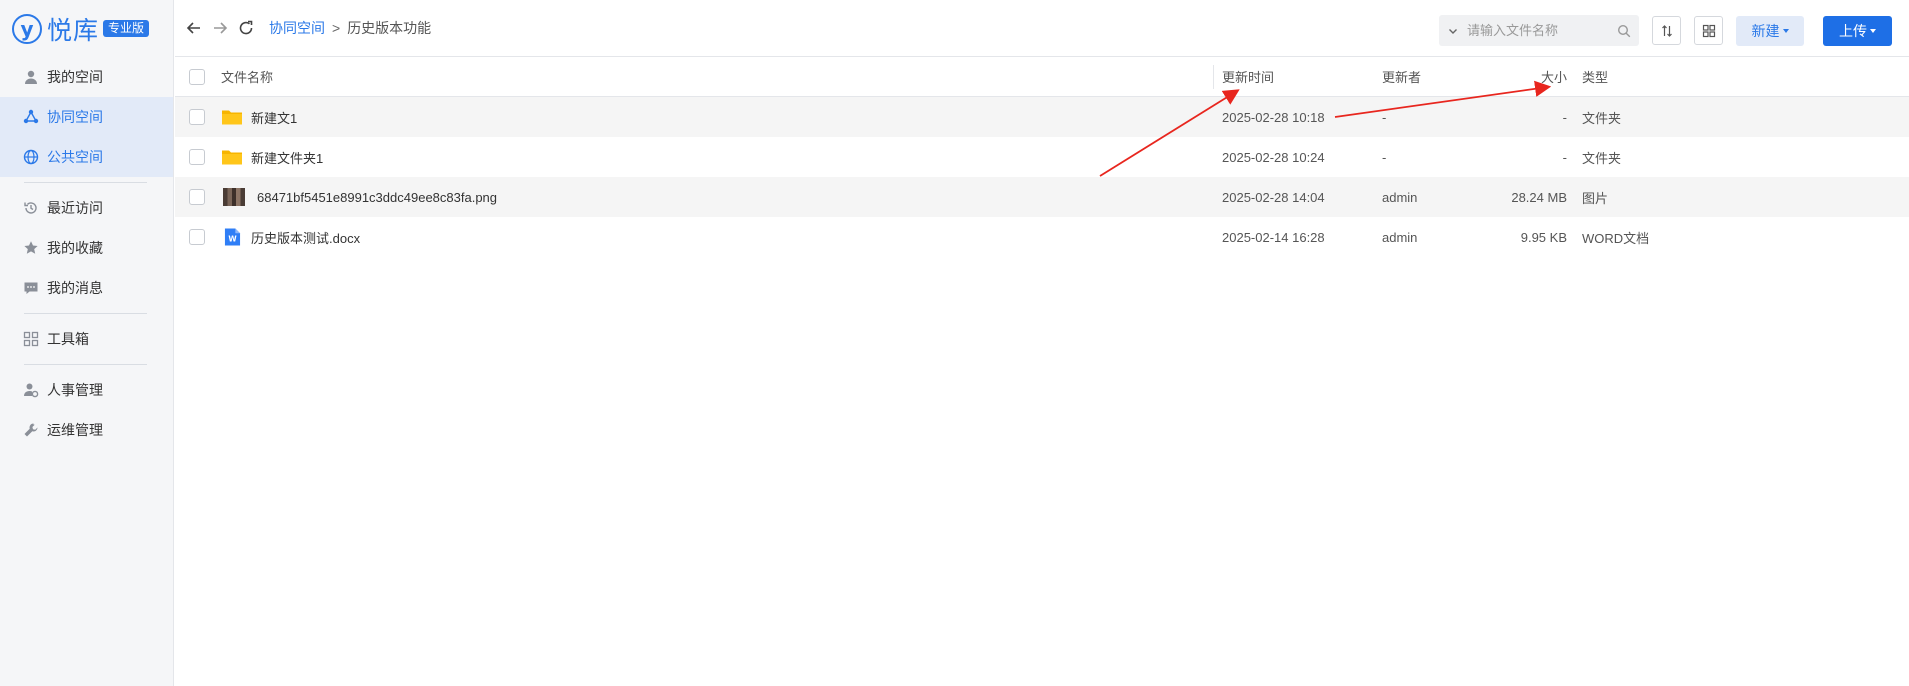  What do you see at coordinates (75, 117) in the screenshot?
I see `sidebar-item-label: 协同空间` at bounding box center [75, 117].